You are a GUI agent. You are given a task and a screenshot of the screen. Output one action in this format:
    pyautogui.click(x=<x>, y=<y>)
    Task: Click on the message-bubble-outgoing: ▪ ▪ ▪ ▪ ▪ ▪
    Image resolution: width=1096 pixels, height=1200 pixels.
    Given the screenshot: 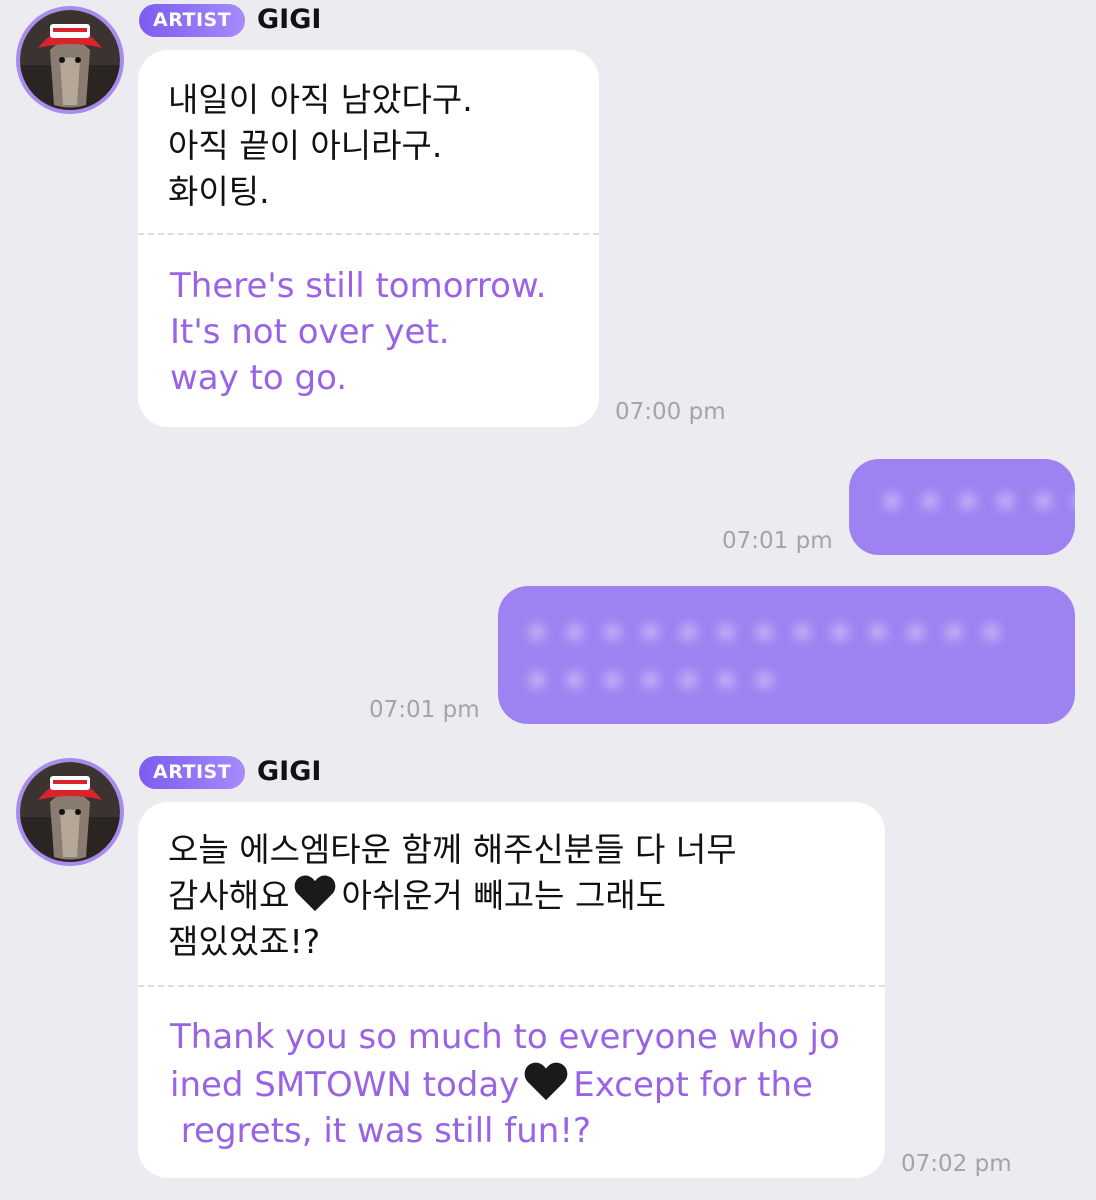 What is the action you would take?
    pyautogui.click(x=962, y=507)
    